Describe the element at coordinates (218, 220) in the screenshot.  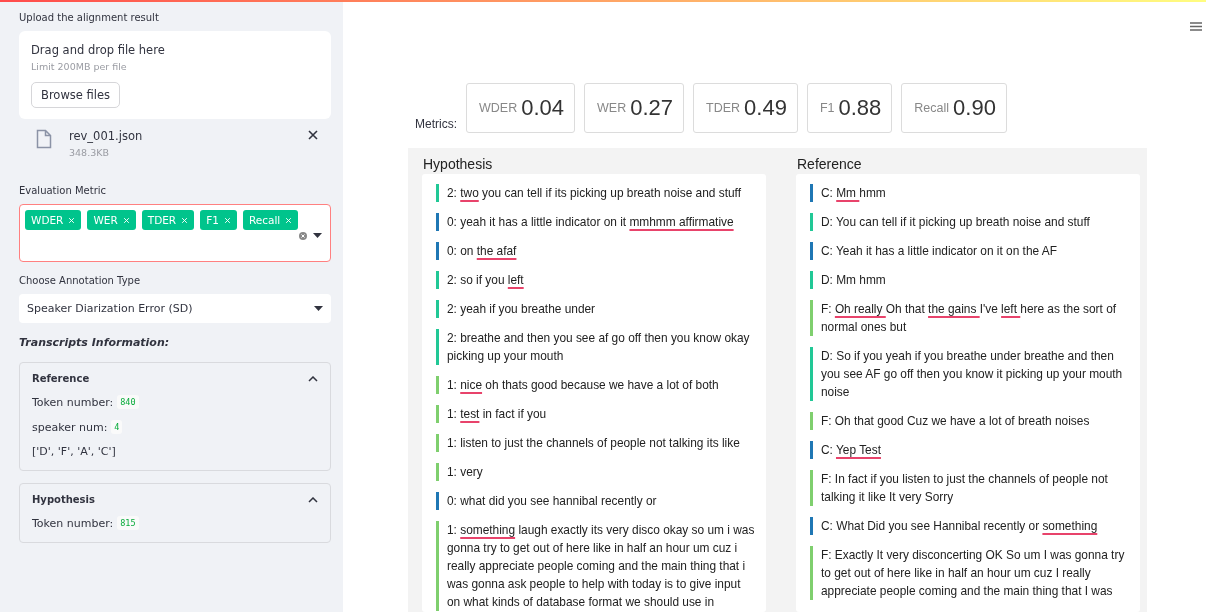
I see `metric-tag: F1` at that location.